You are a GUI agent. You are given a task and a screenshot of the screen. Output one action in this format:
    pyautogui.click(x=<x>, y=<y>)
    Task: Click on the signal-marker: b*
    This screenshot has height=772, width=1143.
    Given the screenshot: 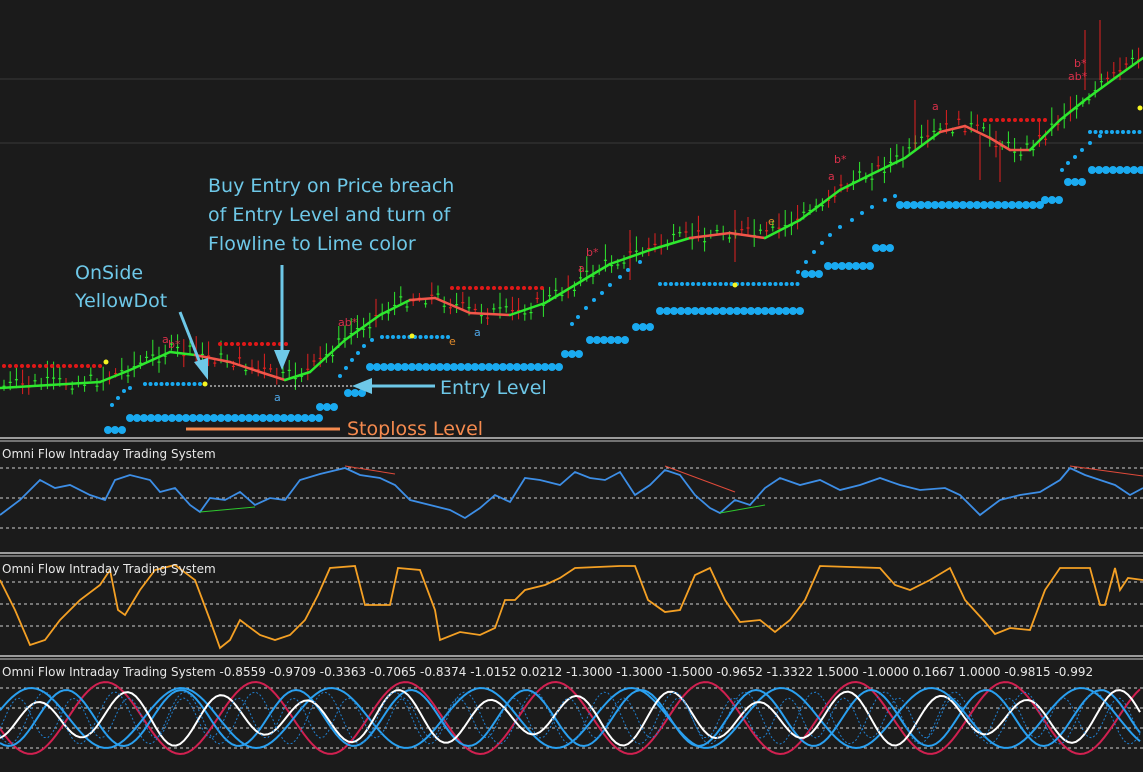 What is the action you would take?
    pyautogui.click(x=592, y=252)
    